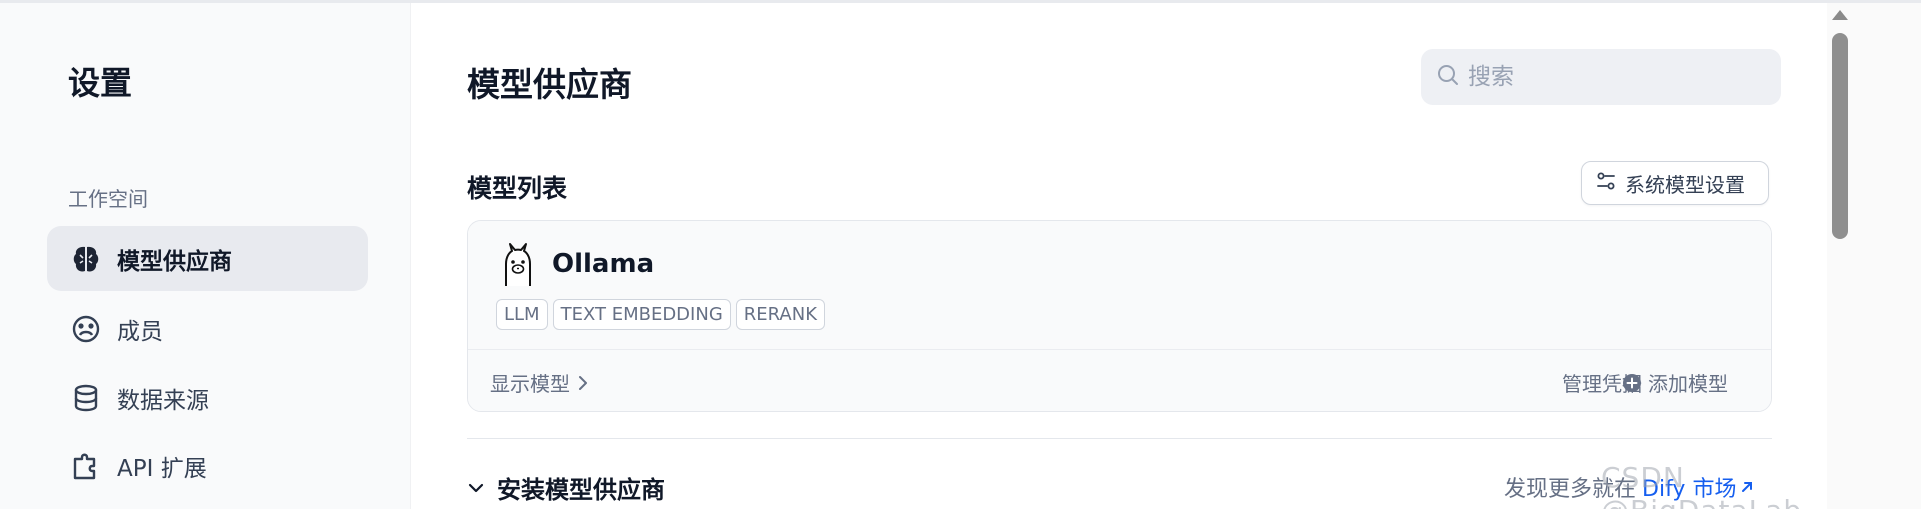 The width and height of the screenshot is (1921, 509). Describe the element at coordinates (549, 84) in the screenshot. I see `page-title: 模型供应商` at that location.